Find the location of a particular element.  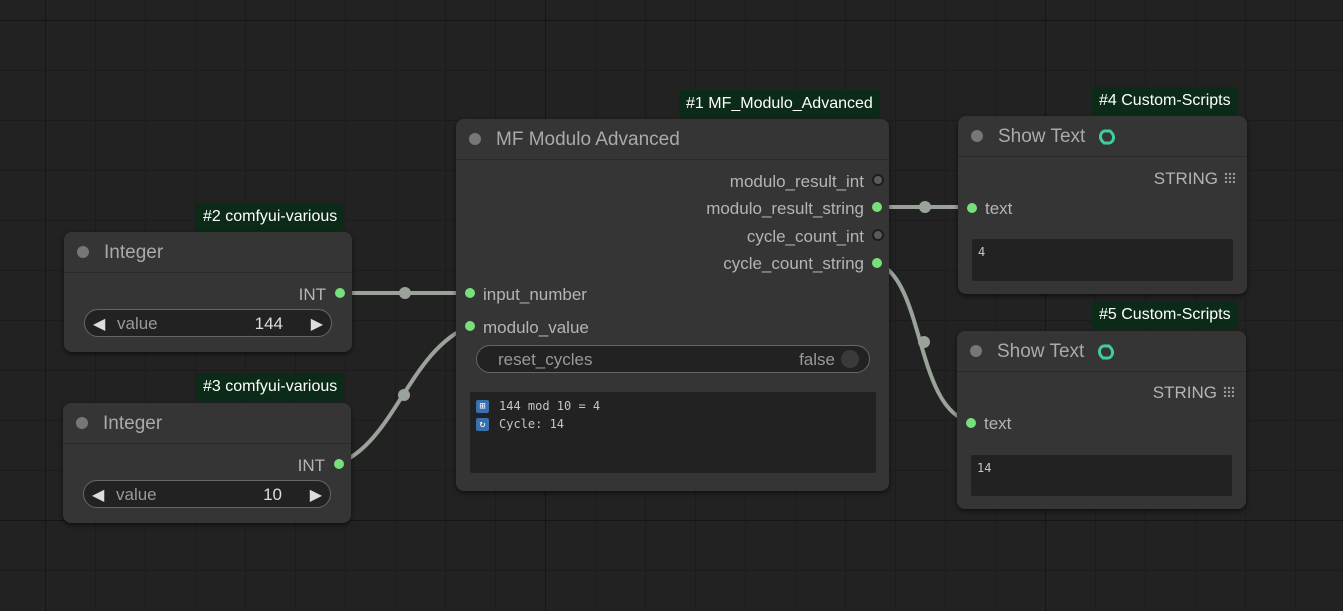

input-label-input-number: input_number is located at coordinates (535, 294).